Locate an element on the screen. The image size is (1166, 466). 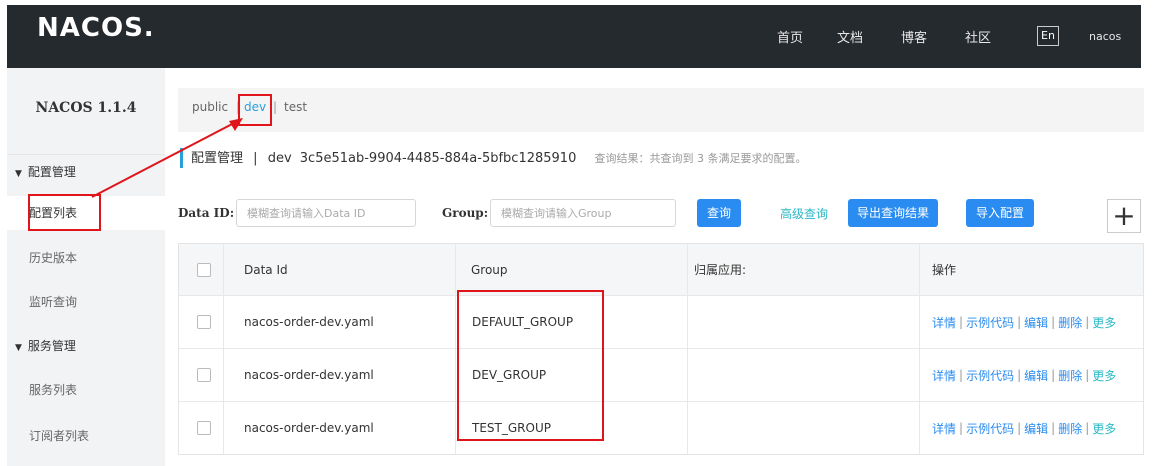
nav-home: 首页 is located at coordinates (790, 36).